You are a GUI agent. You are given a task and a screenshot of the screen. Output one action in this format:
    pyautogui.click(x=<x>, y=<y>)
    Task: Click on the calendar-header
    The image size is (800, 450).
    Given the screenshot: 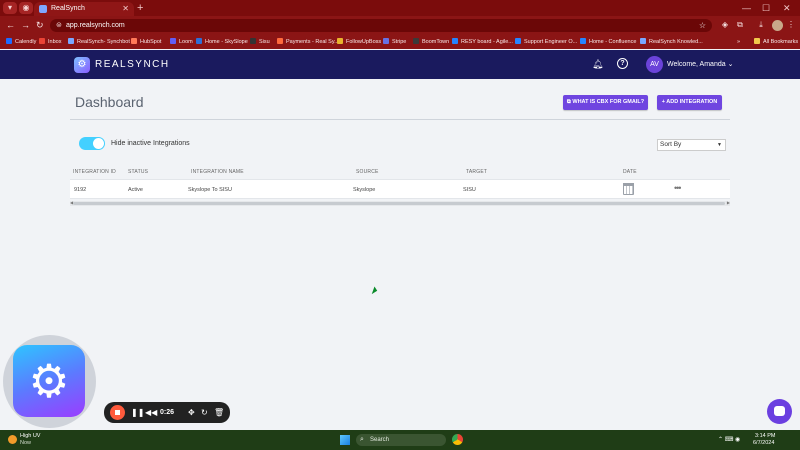 What is the action you would take?
    pyautogui.click(x=628, y=184)
    